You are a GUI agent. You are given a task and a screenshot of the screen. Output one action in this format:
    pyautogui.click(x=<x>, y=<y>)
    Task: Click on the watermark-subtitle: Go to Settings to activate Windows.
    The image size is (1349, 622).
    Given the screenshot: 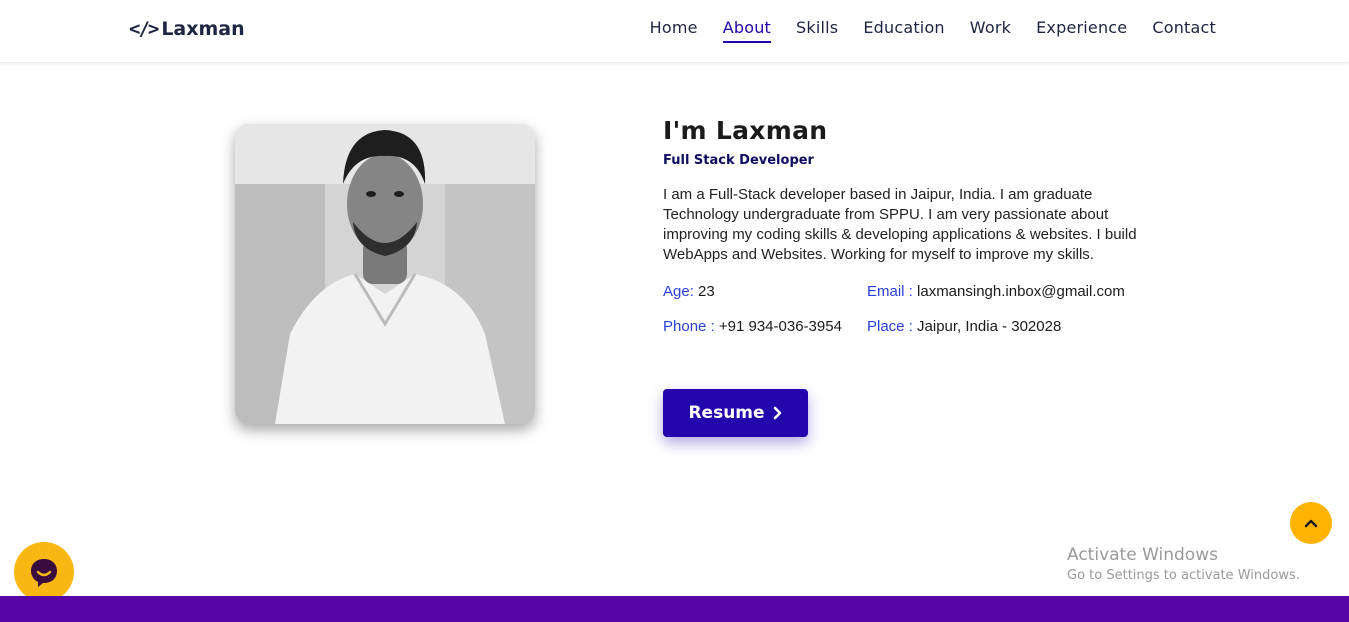 What is the action you would take?
    pyautogui.click(x=1183, y=575)
    